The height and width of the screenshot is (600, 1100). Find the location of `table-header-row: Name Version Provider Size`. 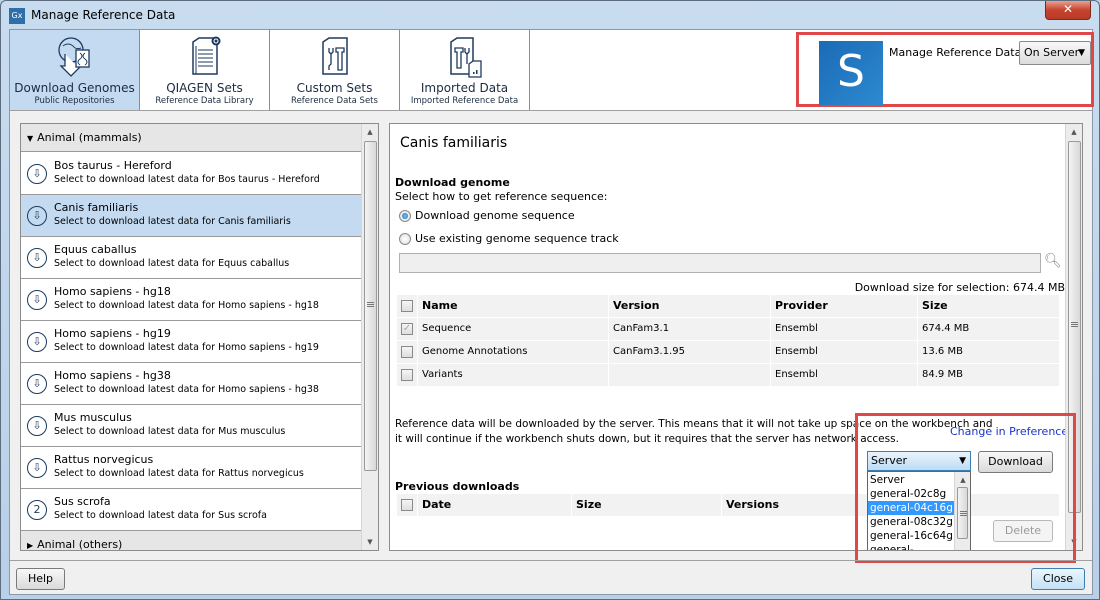

table-header-row: Name Version Provider Size is located at coordinates (728, 306).